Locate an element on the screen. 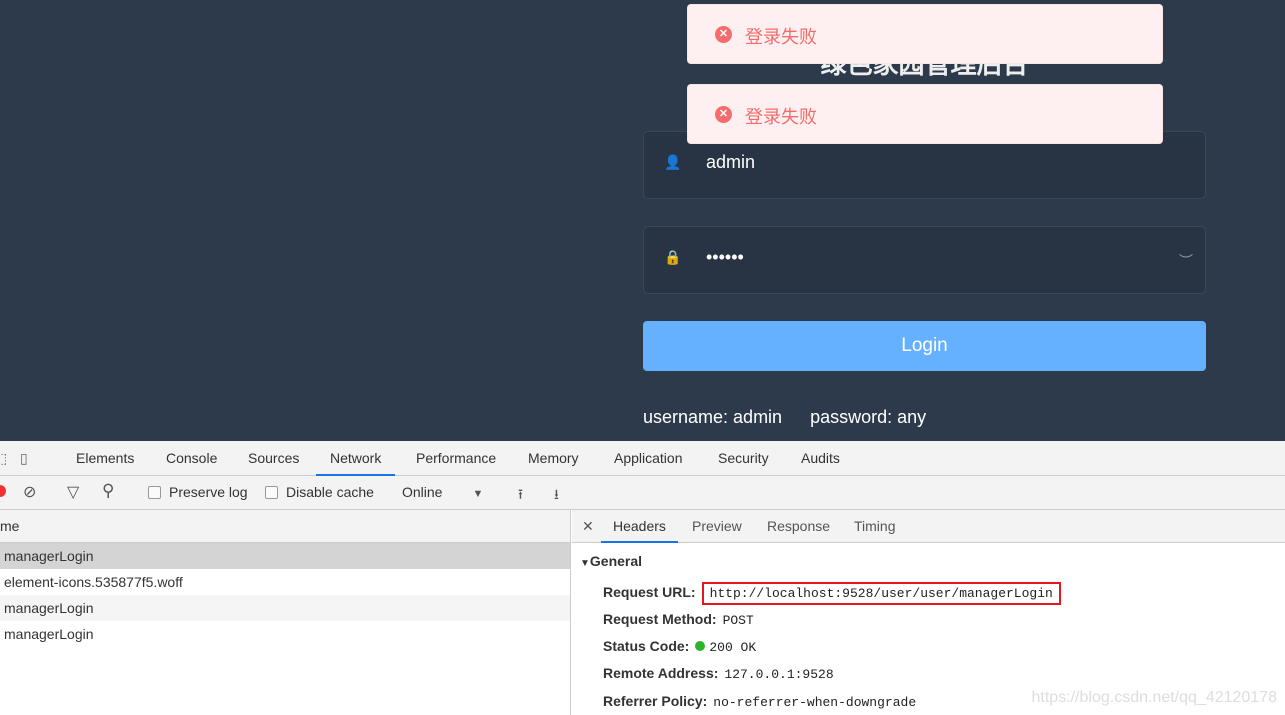 Image resolution: width=1285 pixels, height=715 pixels. section-title: General is located at coordinates (616, 561).